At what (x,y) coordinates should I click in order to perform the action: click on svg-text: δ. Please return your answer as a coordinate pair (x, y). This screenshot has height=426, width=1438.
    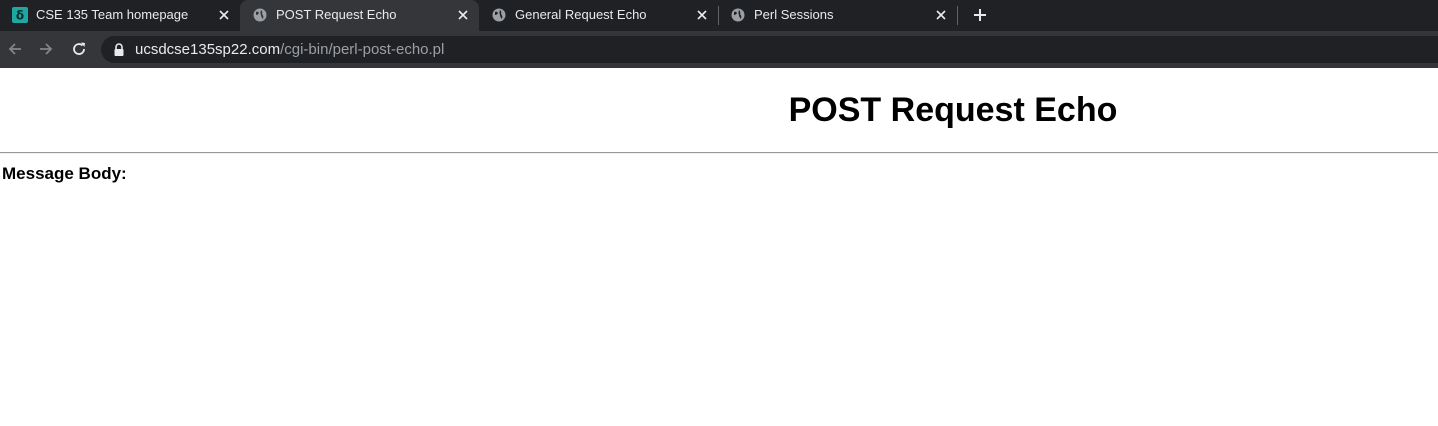
    Looking at the image, I should click on (20, 16).